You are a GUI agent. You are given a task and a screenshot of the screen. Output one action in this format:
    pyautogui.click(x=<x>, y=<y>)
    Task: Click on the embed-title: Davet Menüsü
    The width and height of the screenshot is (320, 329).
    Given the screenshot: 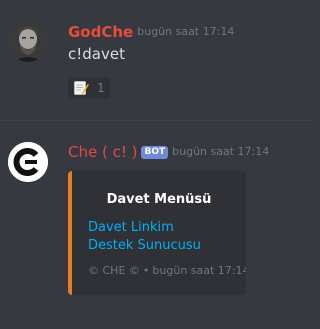 What is the action you would take?
    pyautogui.click(x=159, y=199)
    